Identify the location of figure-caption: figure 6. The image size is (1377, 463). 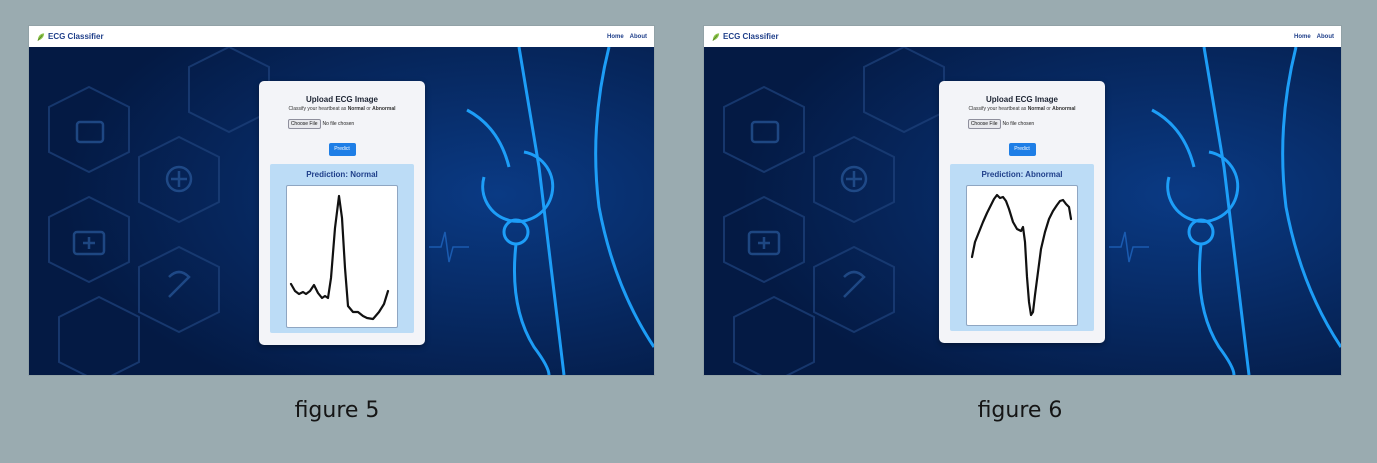
(1020, 410).